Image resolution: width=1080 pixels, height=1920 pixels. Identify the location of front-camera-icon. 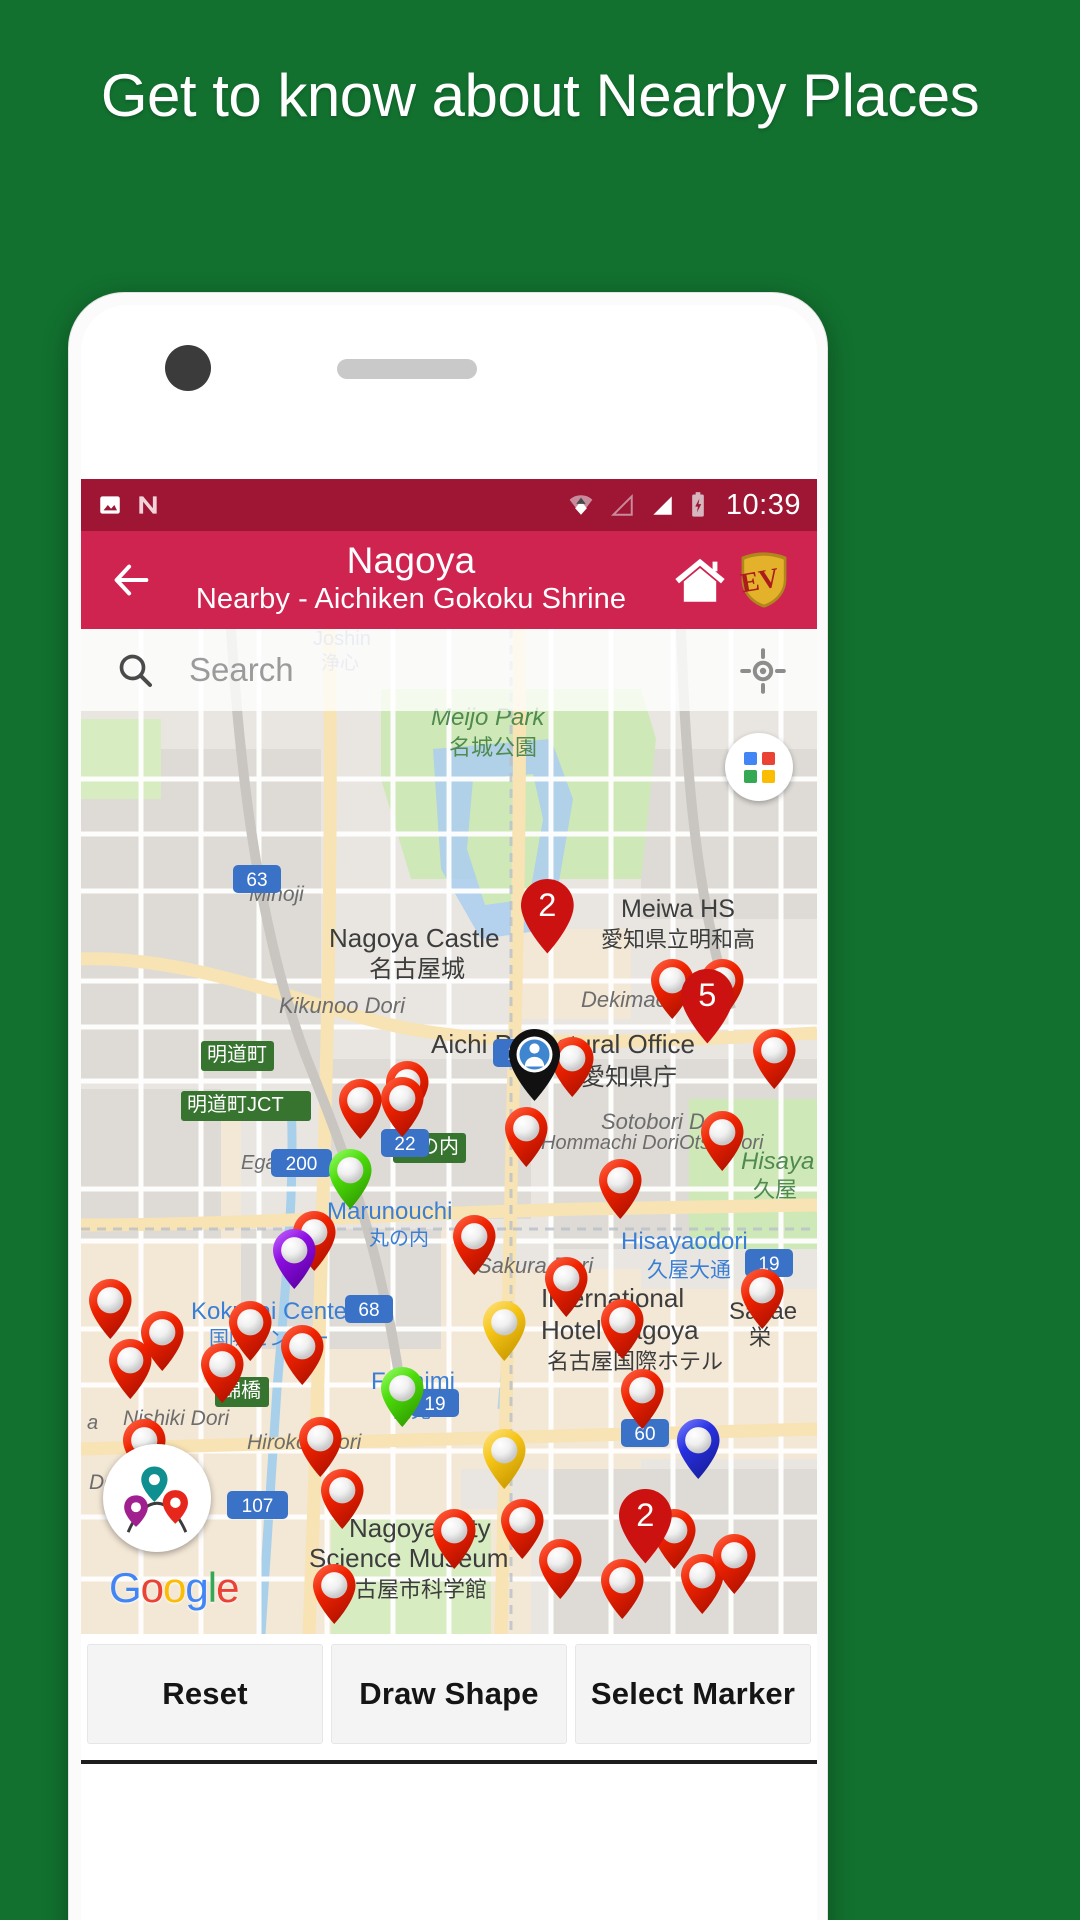
(188, 368).